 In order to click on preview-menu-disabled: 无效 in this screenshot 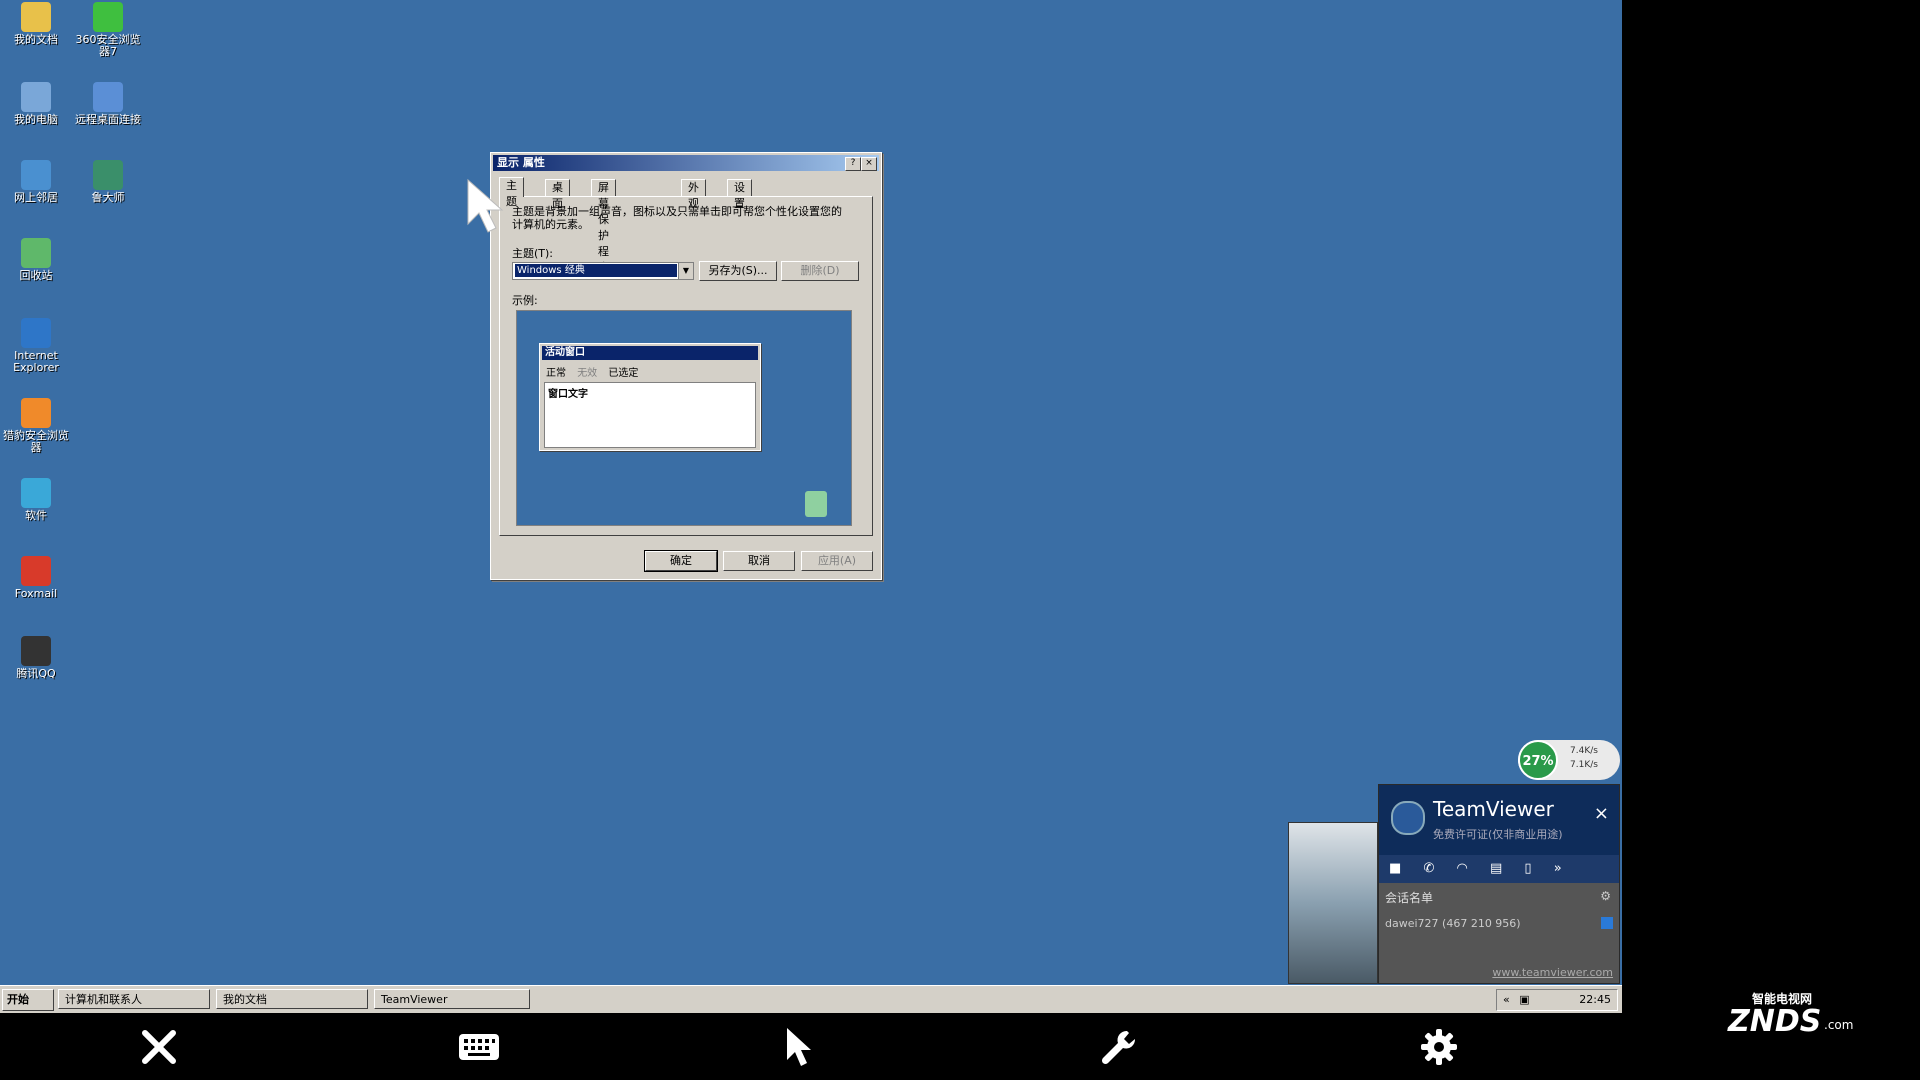, I will do `click(587, 373)`.